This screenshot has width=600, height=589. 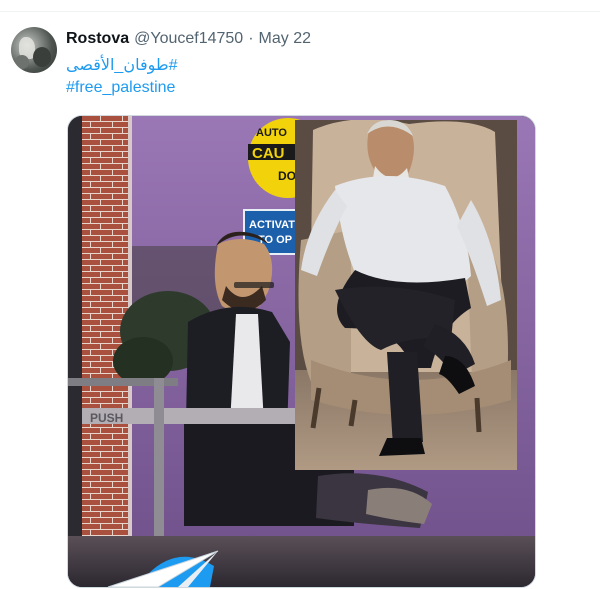 What do you see at coordinates (268, 153) in the screenshot?
I see `sign-text-caution: CAU` at bounding box center [268, 153].